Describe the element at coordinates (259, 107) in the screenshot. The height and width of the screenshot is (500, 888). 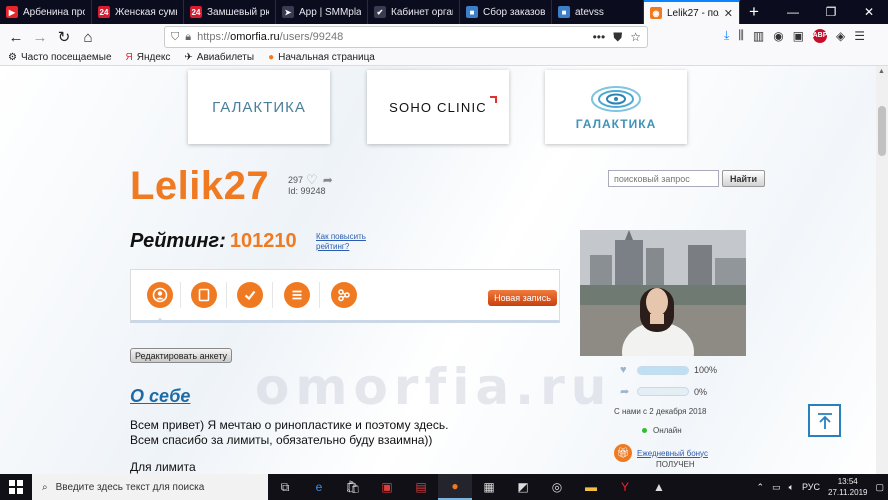
I see `banner-galaktika: ГАЛАКТИКА` at that location.